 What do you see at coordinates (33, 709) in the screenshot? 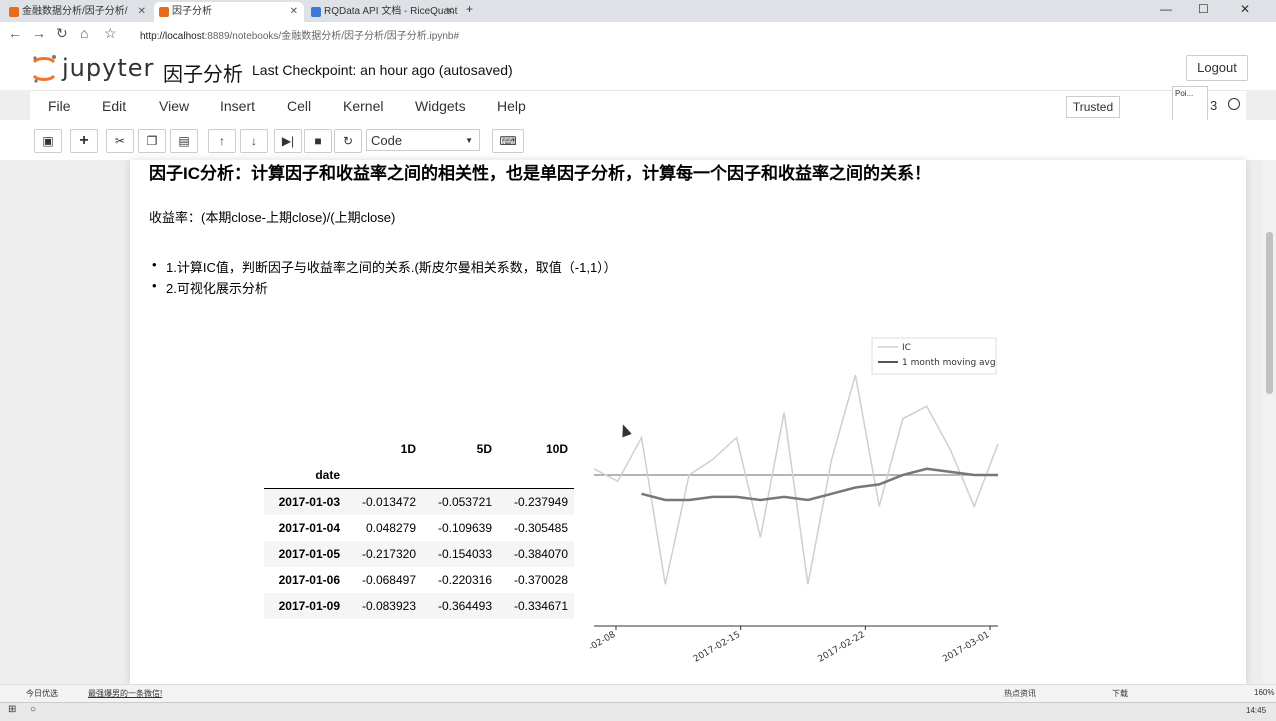
I see `search-icon: ○` at bounding box center [33, 709].